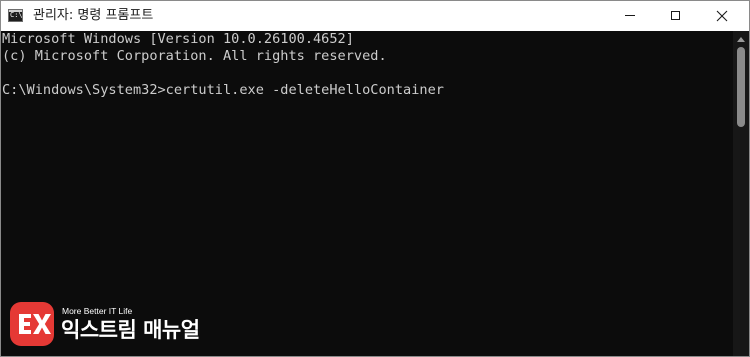 The height and width of the screenshot is (357, 750). Describe the element at coordinates (741, 193) in the screenshot. I see `vertical-scrollbar` at that location.